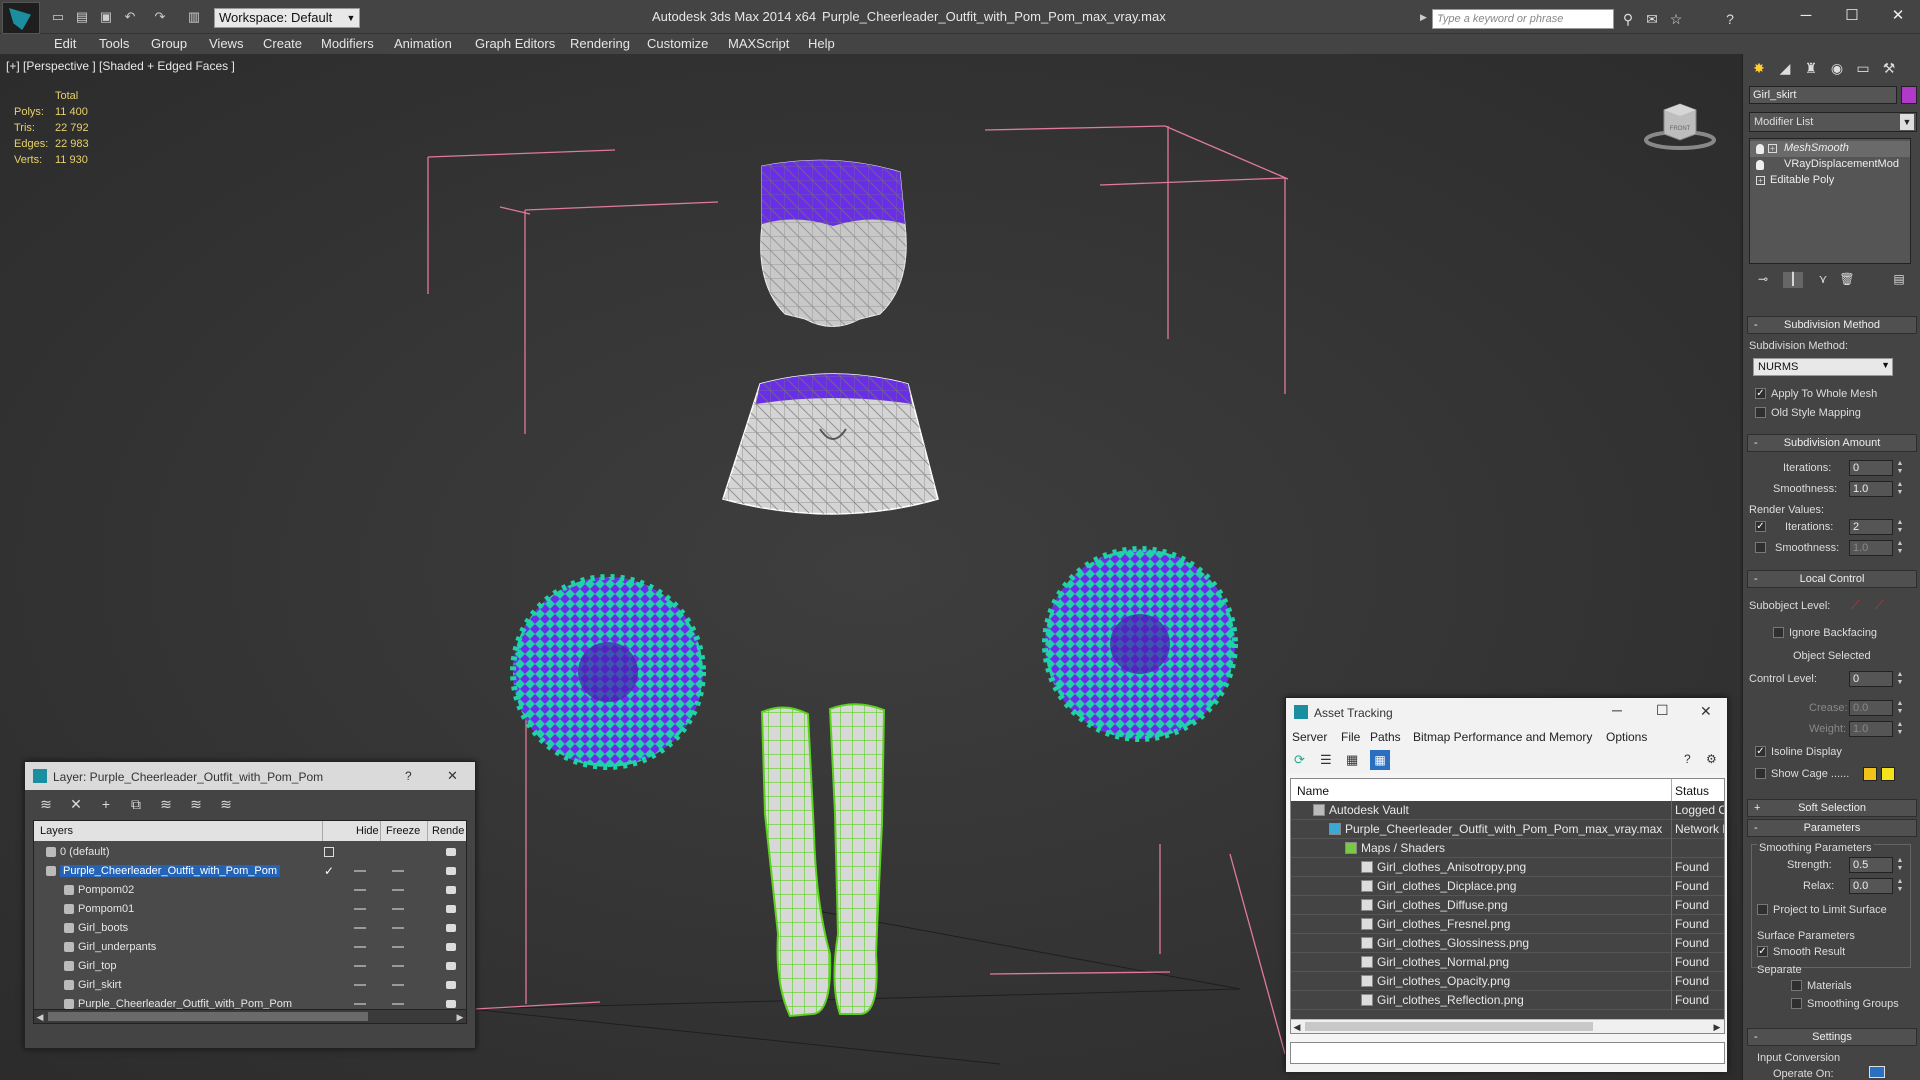 The image size is (1920, 1080). What do you see at coordinates (1299, 760) in the screenshot?
I see `refresh-icon: ⟳` at bounding box center [1299, 760].